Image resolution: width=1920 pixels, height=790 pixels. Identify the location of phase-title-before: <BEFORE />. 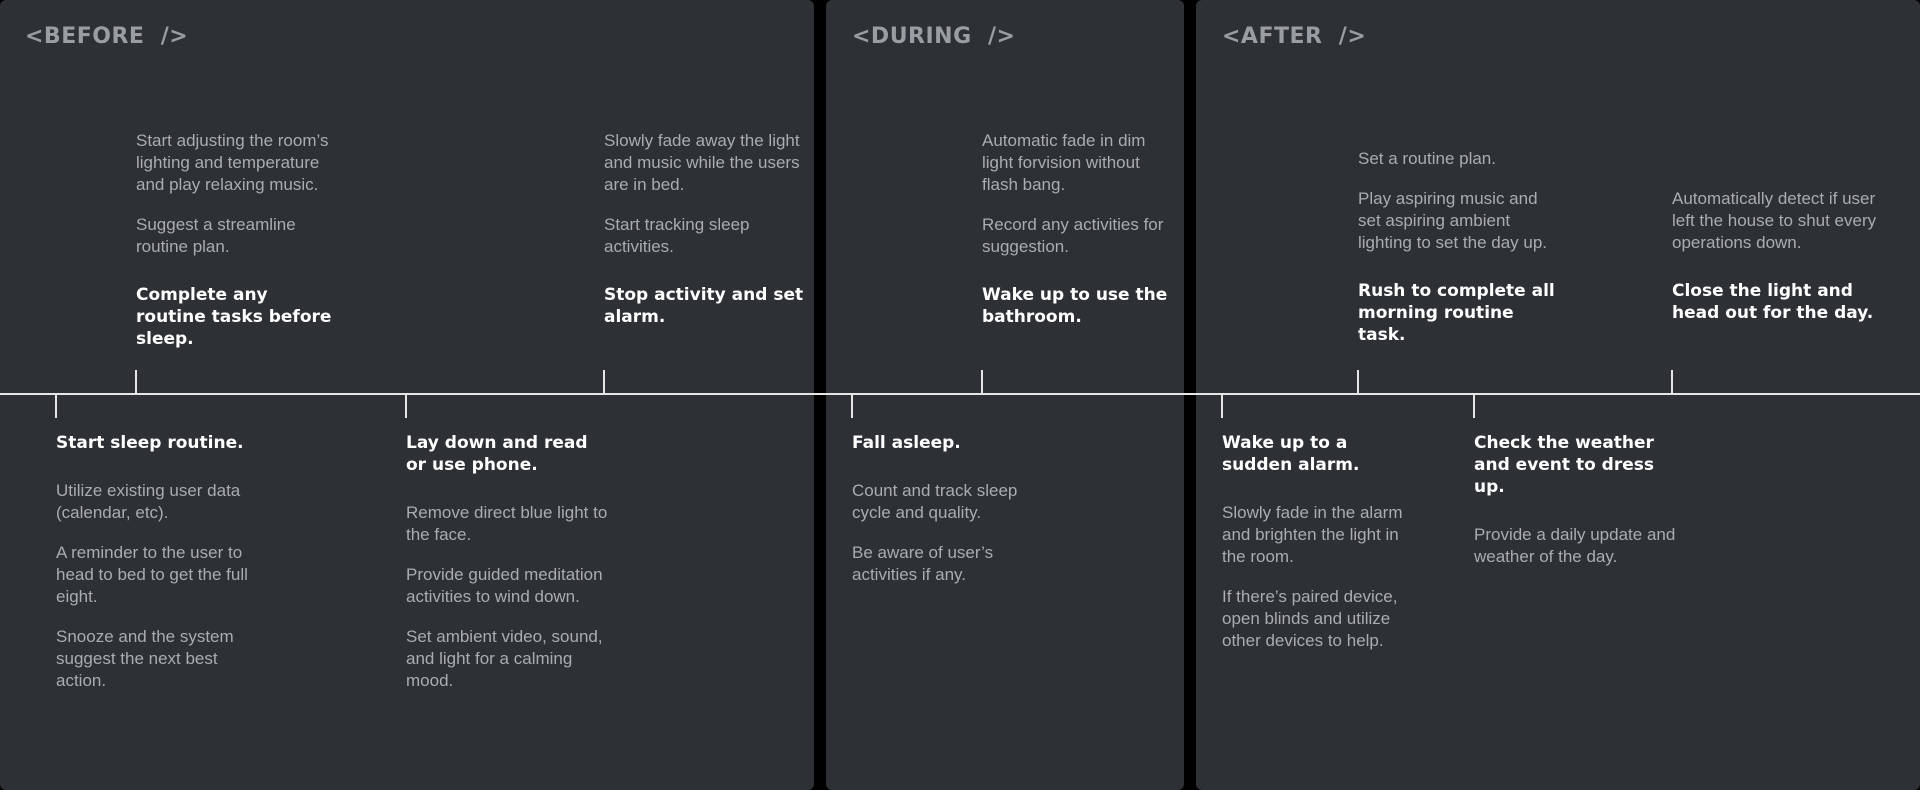
(107, 36).